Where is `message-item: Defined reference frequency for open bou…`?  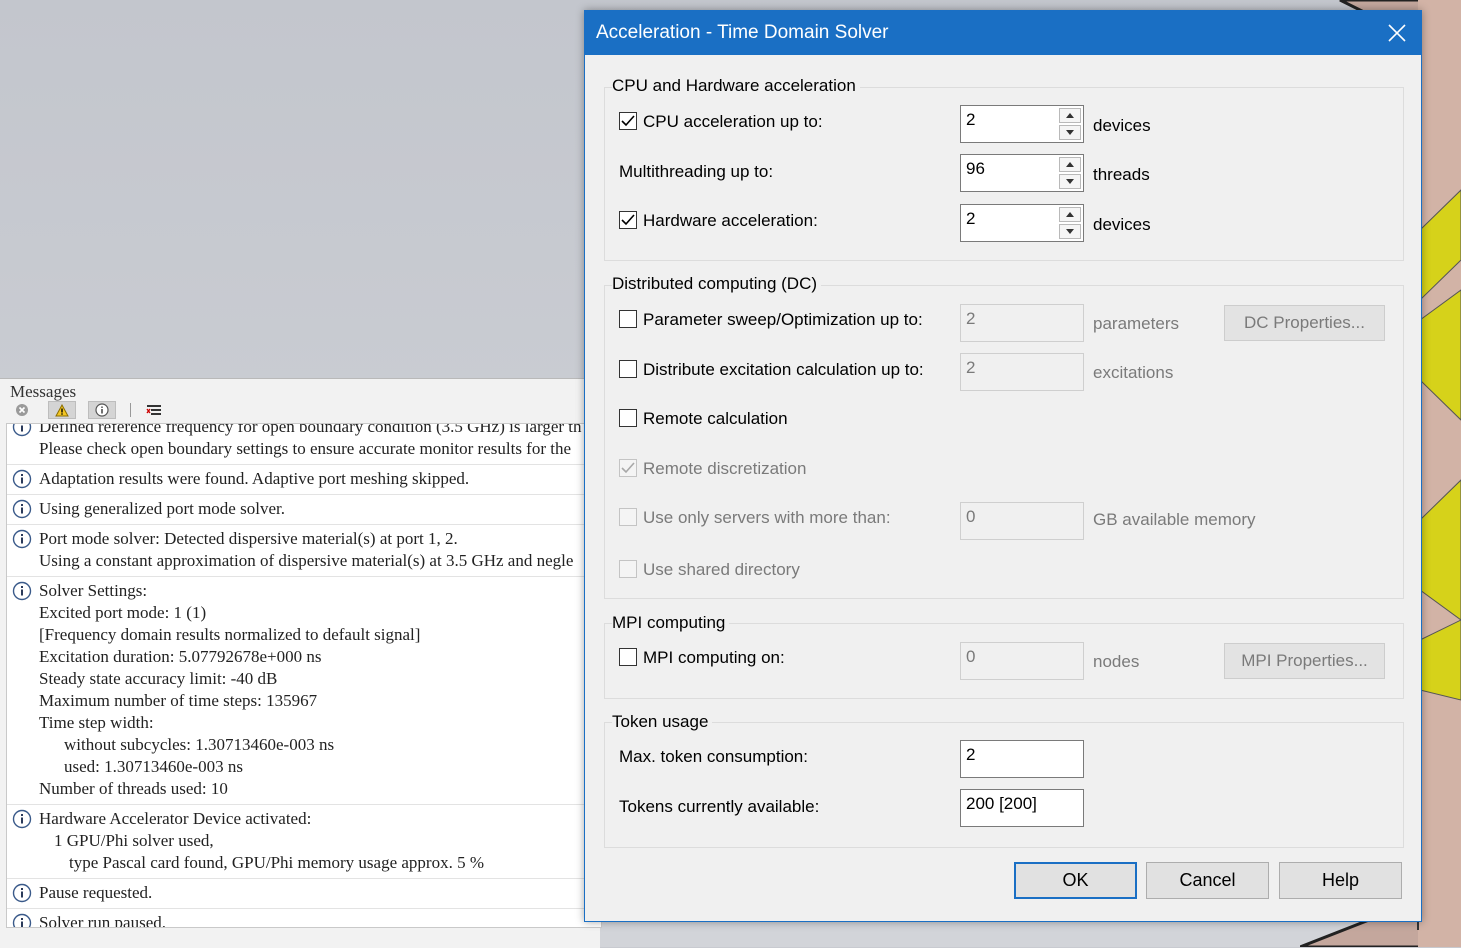
message-item: Defined reference frequency for open bou… is located at coordinates (304, 444).